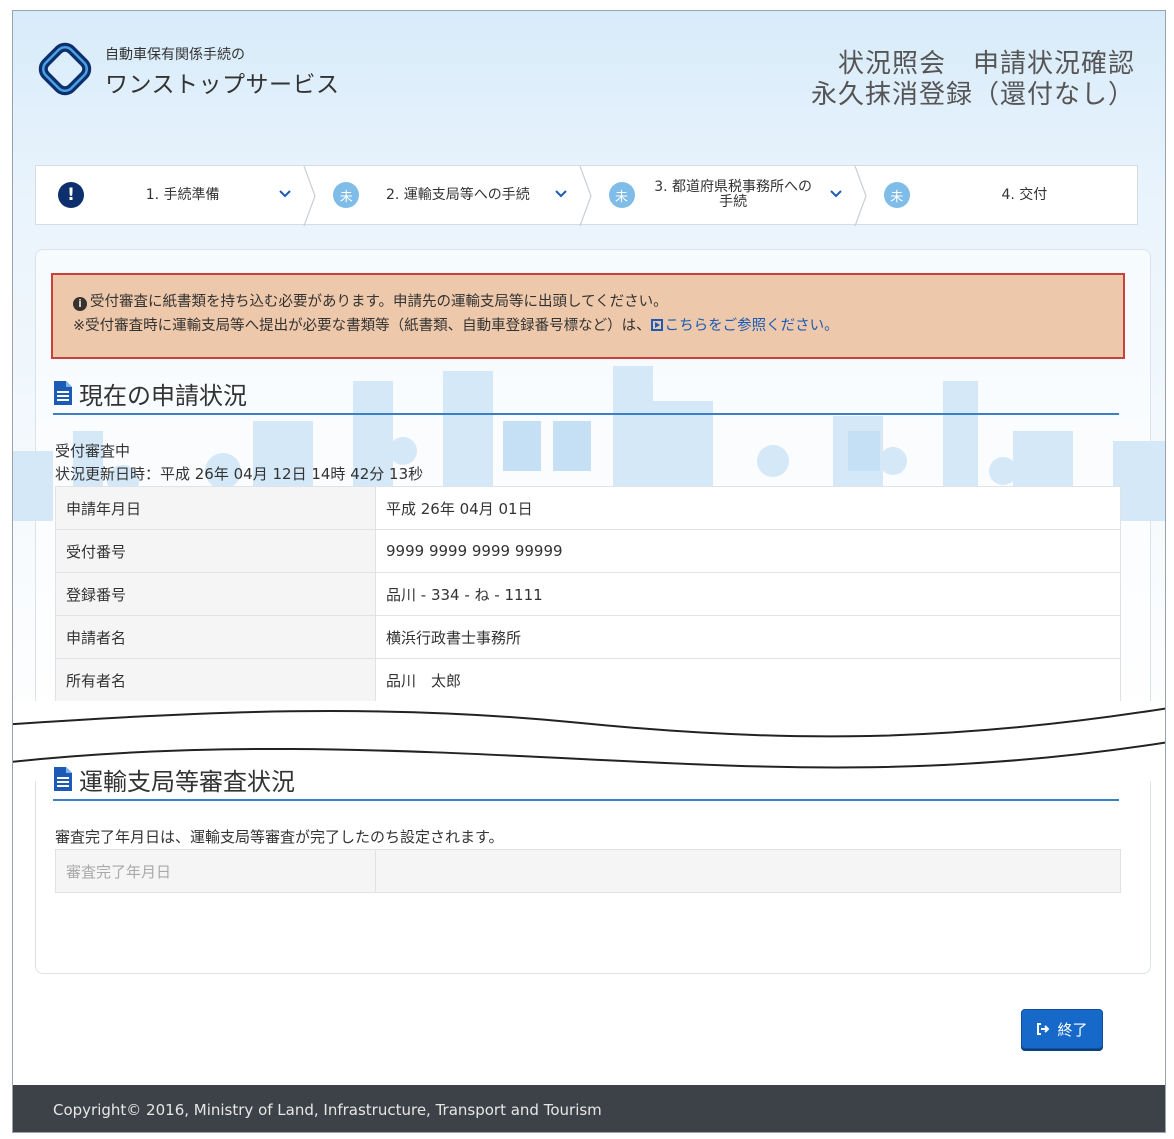 This screenshot has height=1139, width=1174. Describe the element at coordinates (182, 194) in the screenshot. I see `step-label: 1. 手続準備` at that location.